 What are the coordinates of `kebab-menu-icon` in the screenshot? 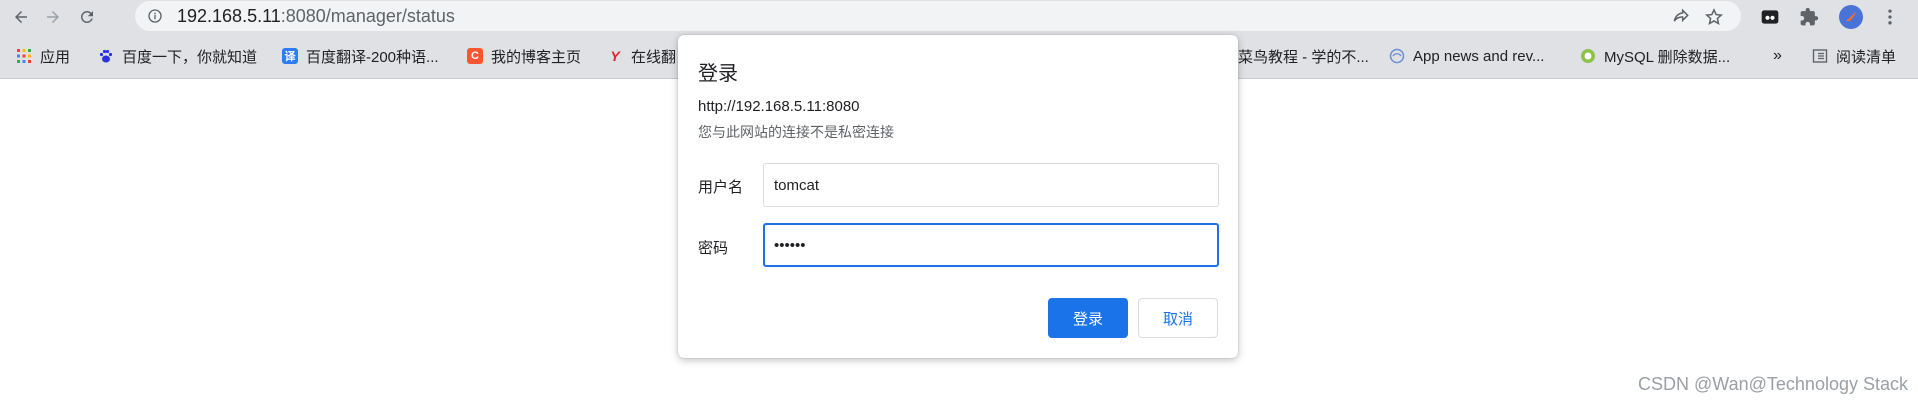 It's located at (1890, 17).